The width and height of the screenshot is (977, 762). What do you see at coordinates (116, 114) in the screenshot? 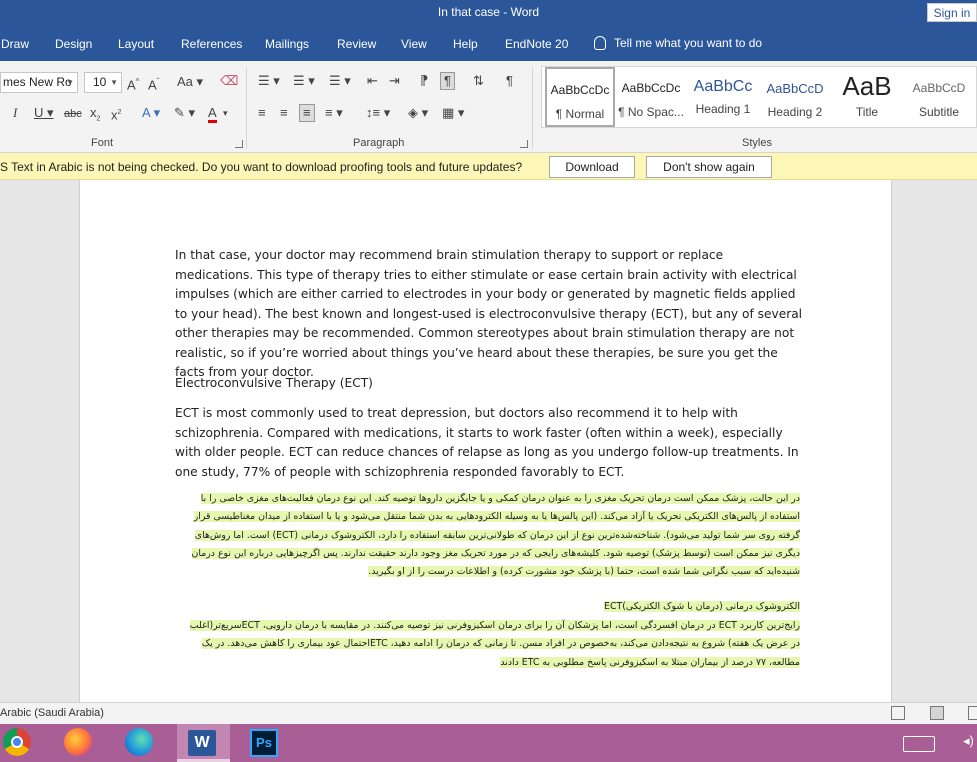
I see `superscript-icon: x2` at bounding box center [116, 114].